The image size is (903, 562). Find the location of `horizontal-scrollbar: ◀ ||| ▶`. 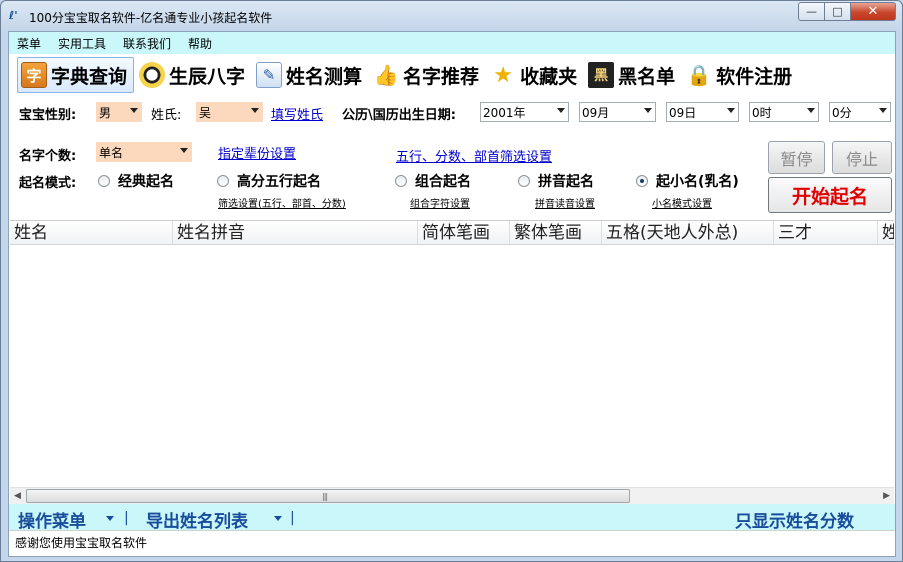

horizontal-scrollbar: ◀ ||| ▶ is located at coordinates (452, 495).